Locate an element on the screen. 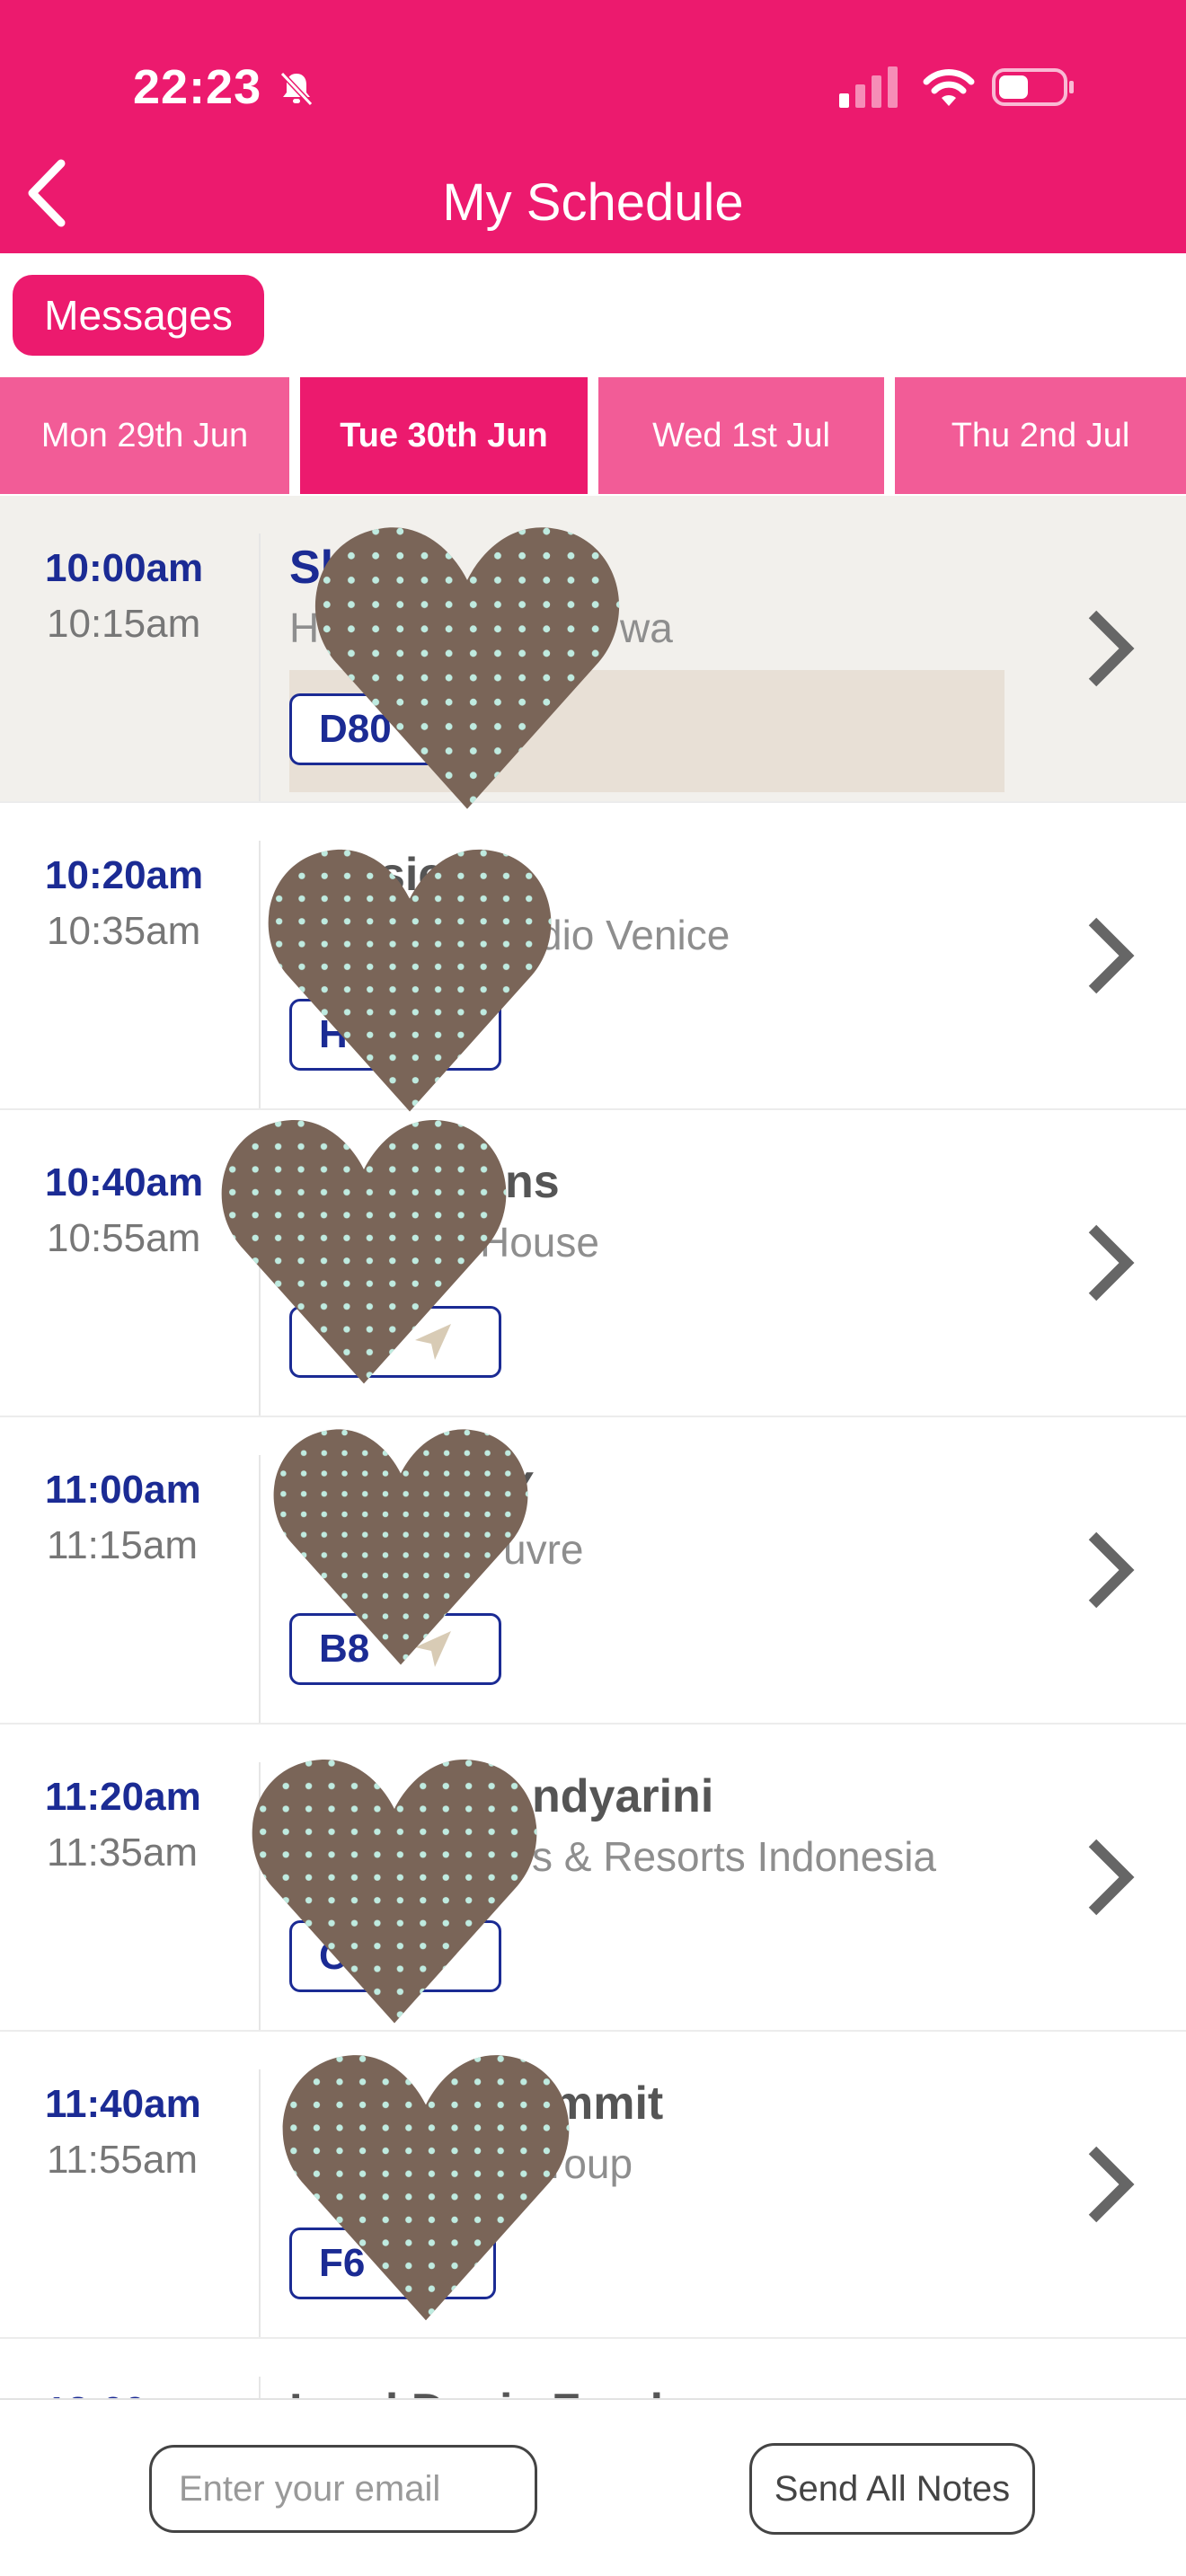  company-name: dio Venice is located at coordinates (634, 935).